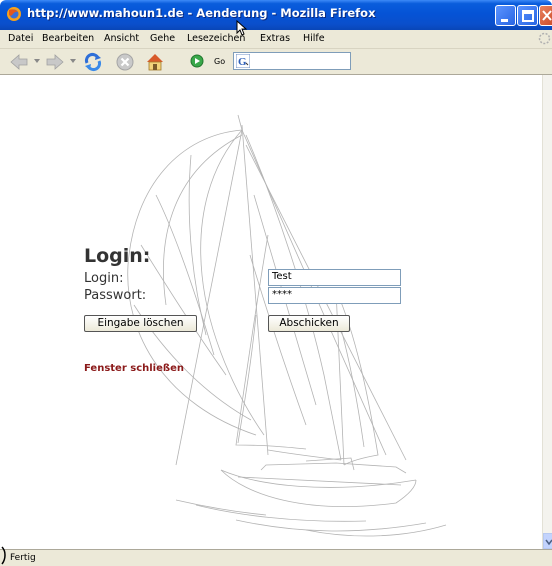 The height and width of the screenshot is (566, 552). I want to click on vertical-scrollbar, so click(547, 312).